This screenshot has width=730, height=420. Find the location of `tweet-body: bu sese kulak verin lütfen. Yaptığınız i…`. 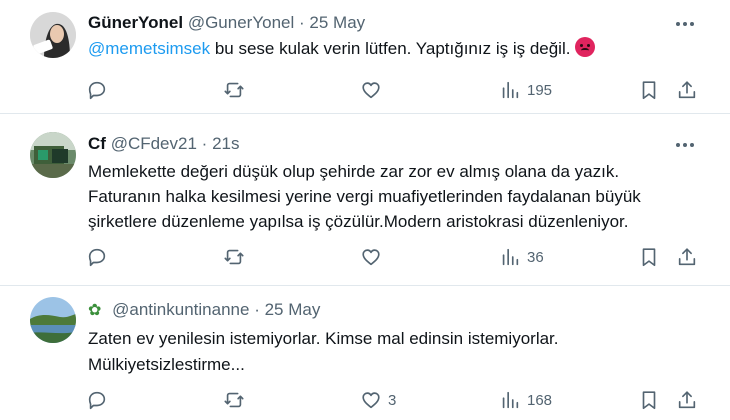

tweet-body: bu sese kulak verin lütfen. Yaptığınız i… is located at coordinates (390, 48).